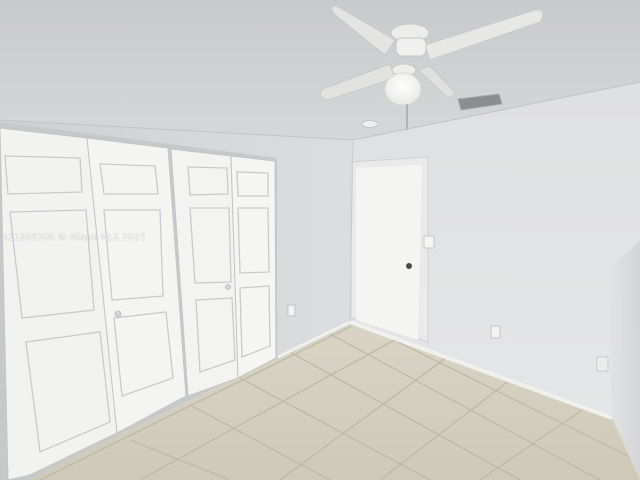 The image size is (640, 480). I want to click on wall-outlet-back, so click(495, 332).